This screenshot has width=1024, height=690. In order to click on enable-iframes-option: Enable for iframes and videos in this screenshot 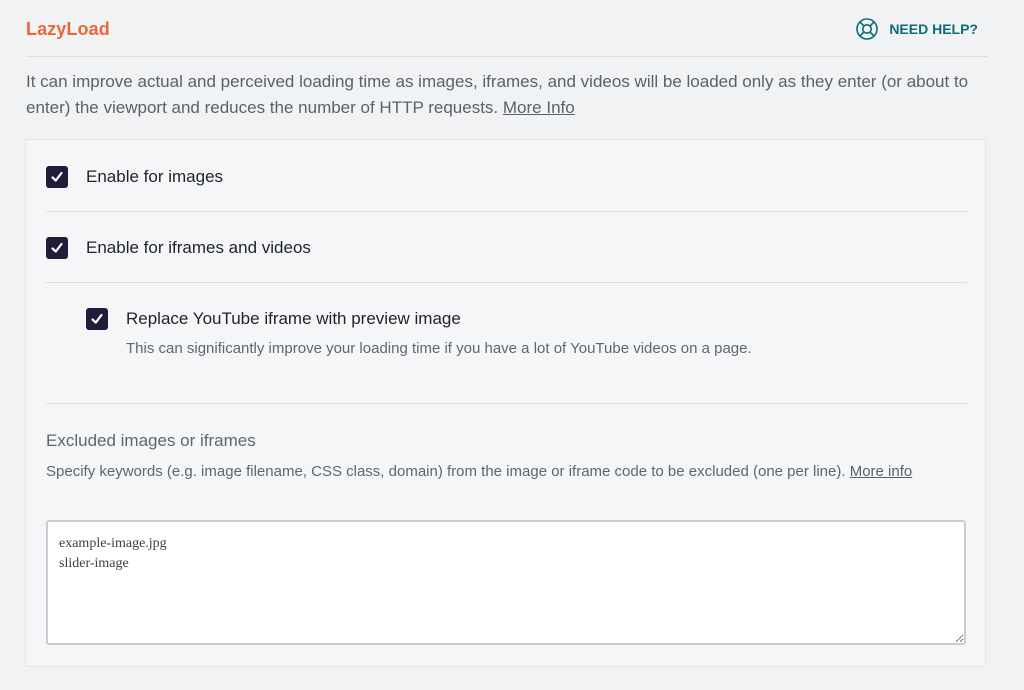, I will do `click(506, 248)`.